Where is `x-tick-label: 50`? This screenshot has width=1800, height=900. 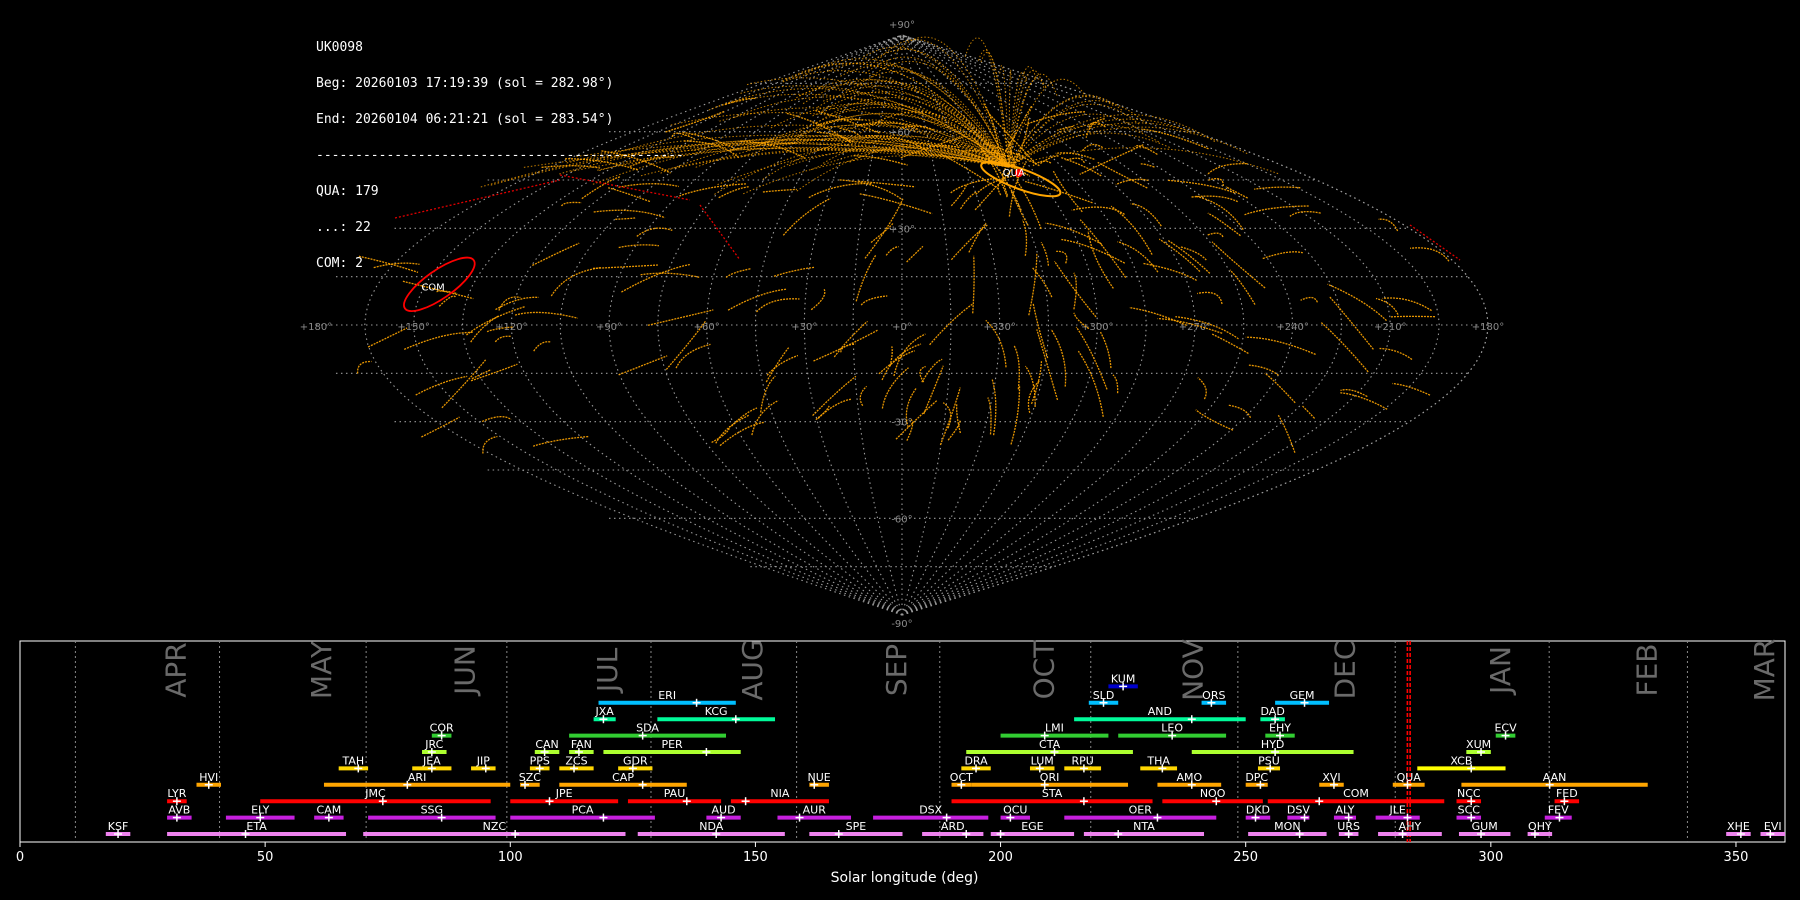
x-tick-label: 50 is located at coordinates (265, 857).